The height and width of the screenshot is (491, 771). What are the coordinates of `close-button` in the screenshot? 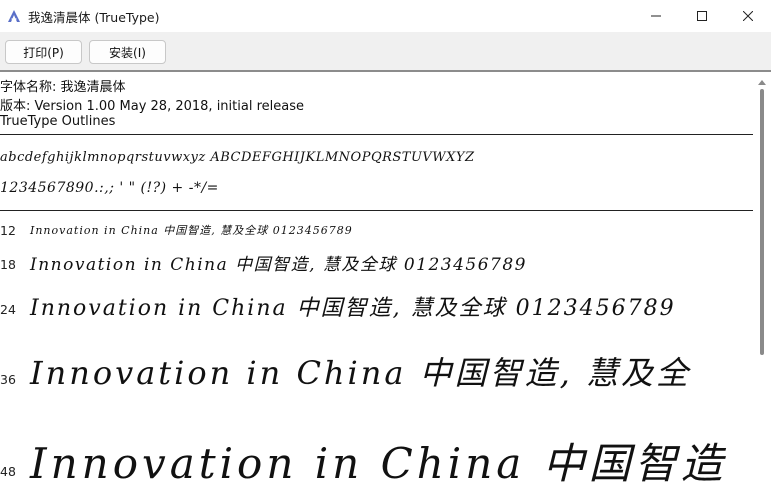 It's located at (748, 16).